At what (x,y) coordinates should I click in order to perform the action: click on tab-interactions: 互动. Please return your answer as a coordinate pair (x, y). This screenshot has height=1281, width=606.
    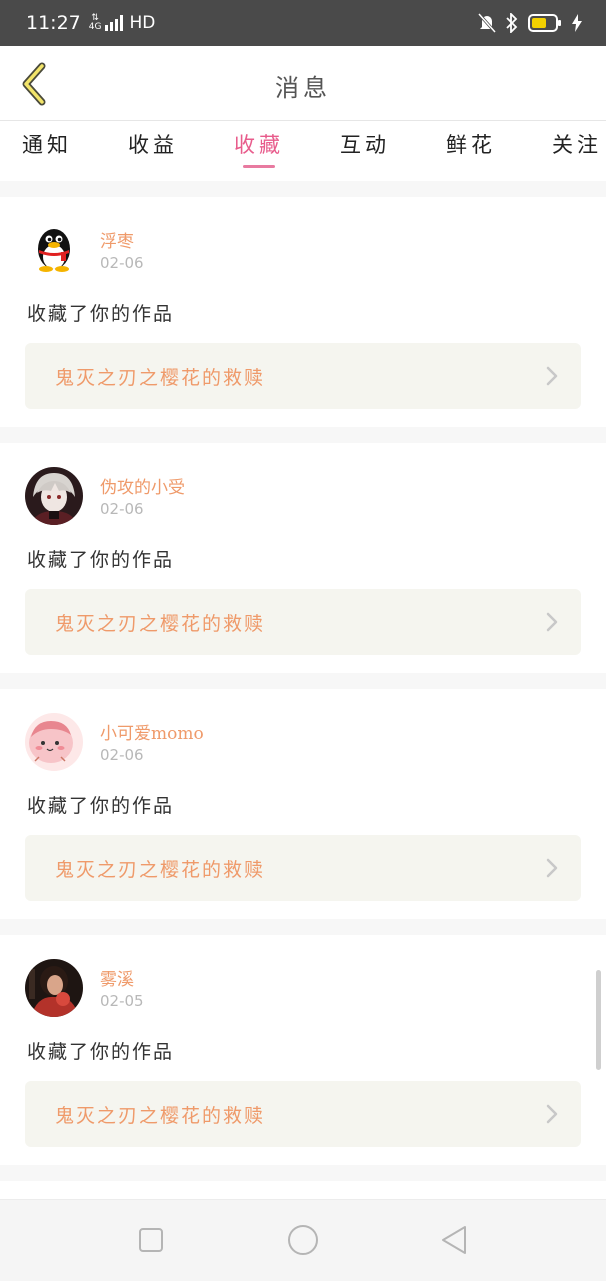
    Looking at the image, I should click on (365, 151).